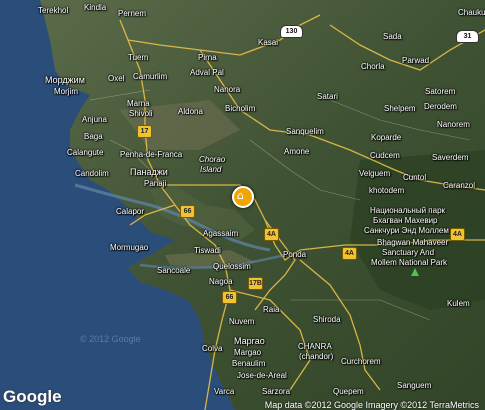 The height and width of the screenshot is (410, 485). What do you see at coordinates (66, 91) in the screenshot?
I see `place-label: Morjim` at bounding box center [66, 91].